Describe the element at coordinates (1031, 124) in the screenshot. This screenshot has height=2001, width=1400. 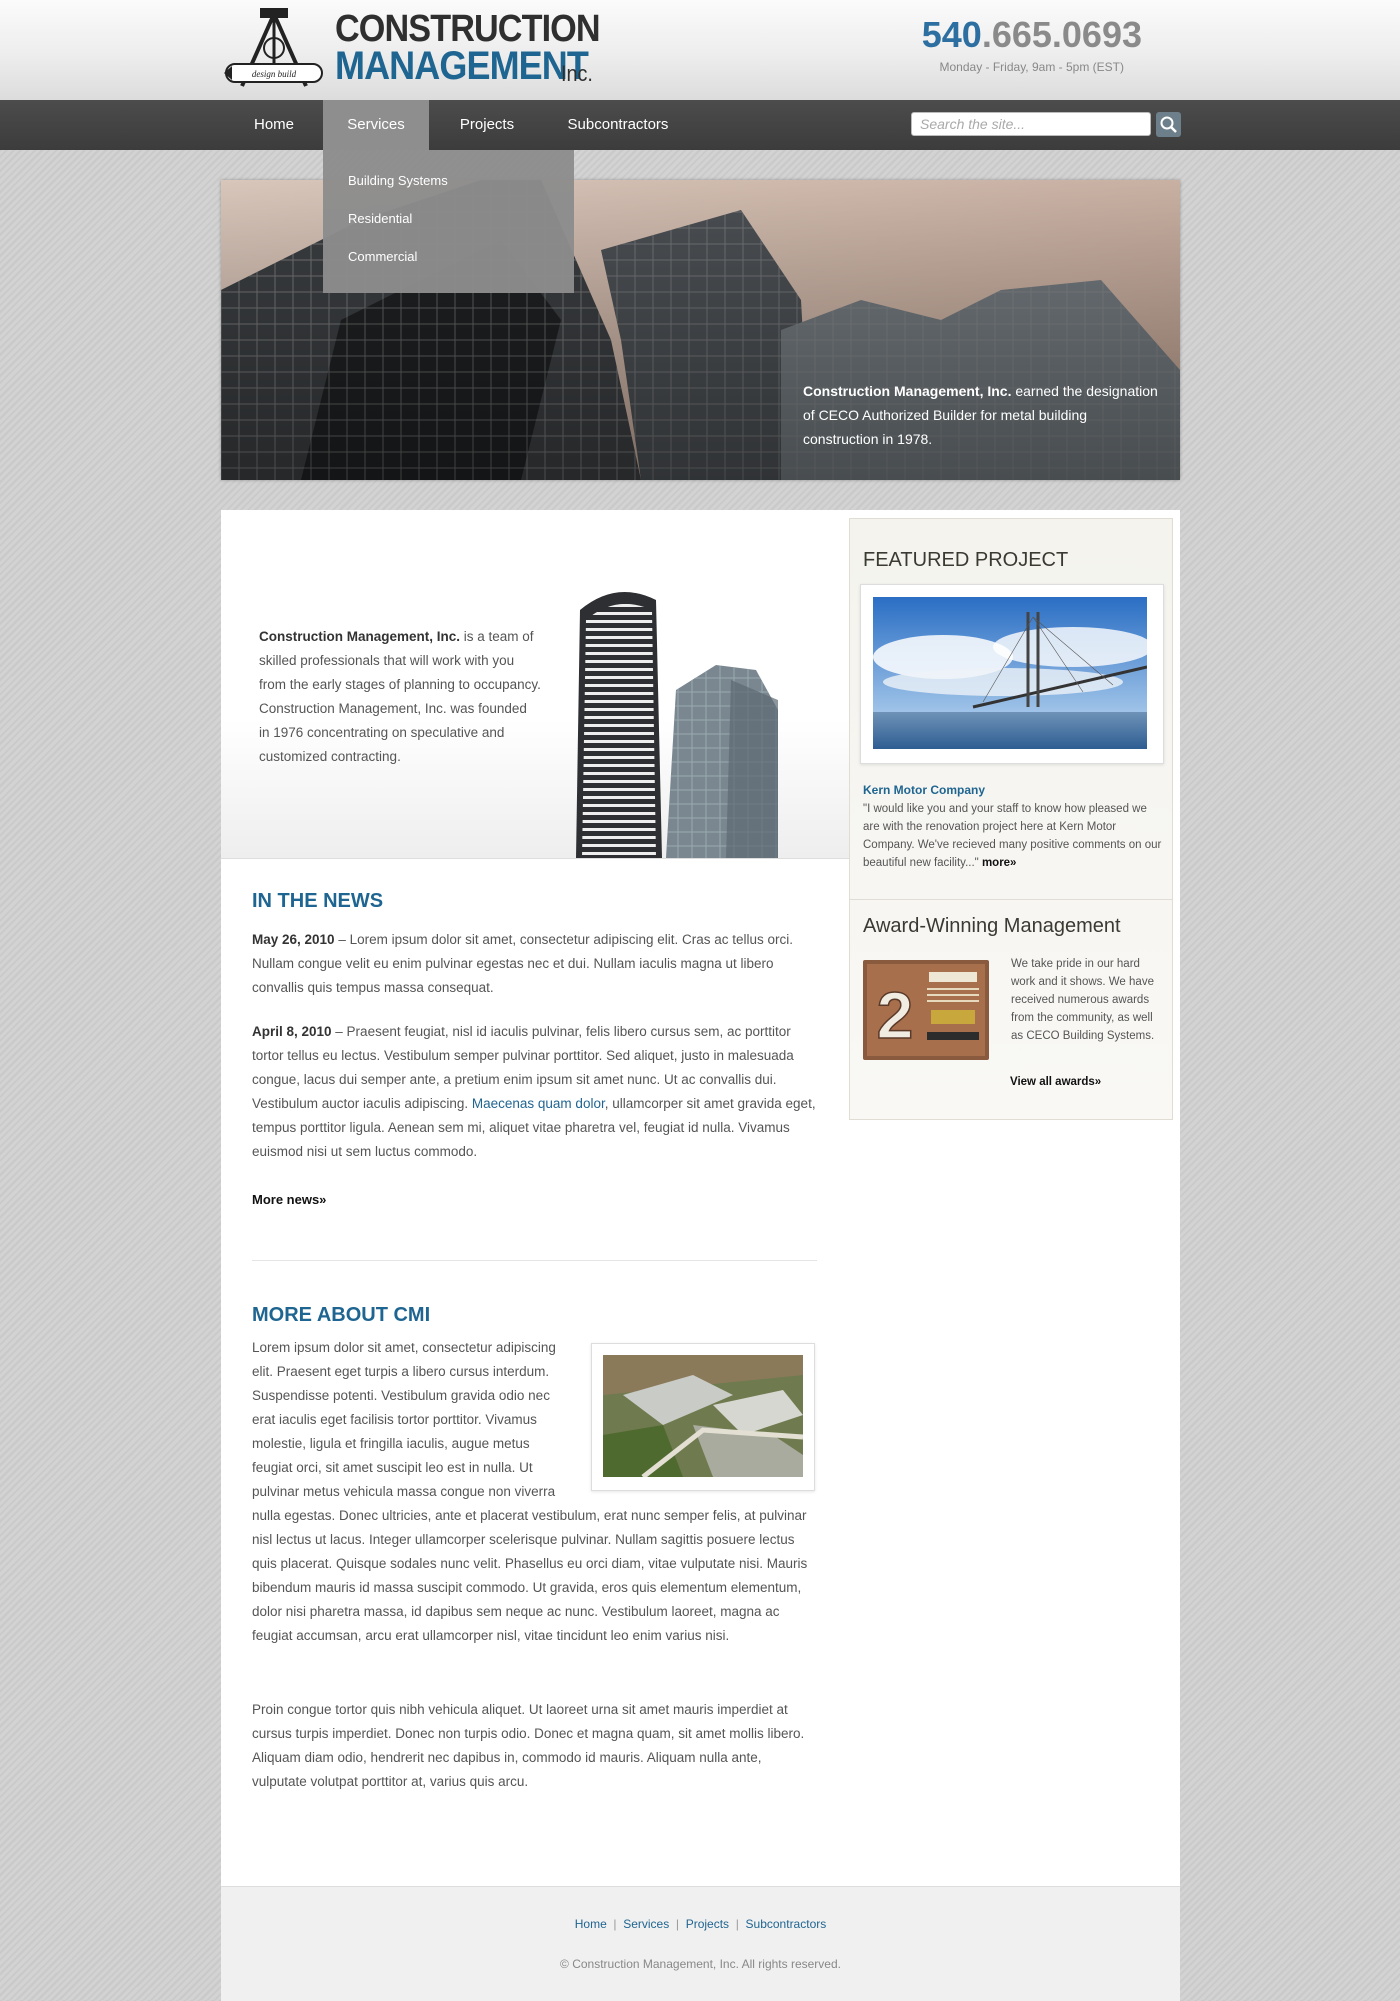
I see `search-input` at that location.